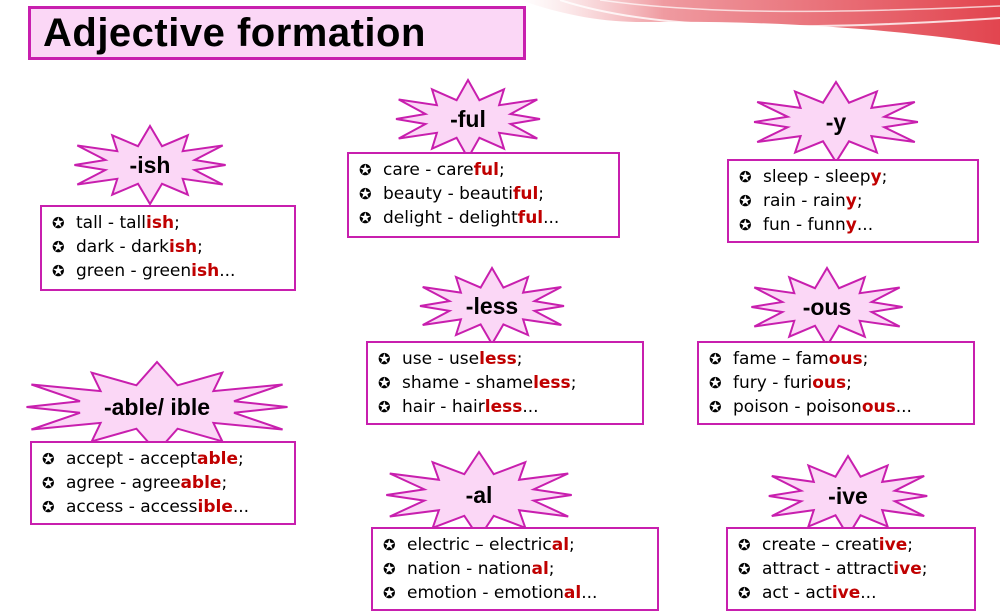  I want to click on example-text: electric – electric, so click(479, 545).